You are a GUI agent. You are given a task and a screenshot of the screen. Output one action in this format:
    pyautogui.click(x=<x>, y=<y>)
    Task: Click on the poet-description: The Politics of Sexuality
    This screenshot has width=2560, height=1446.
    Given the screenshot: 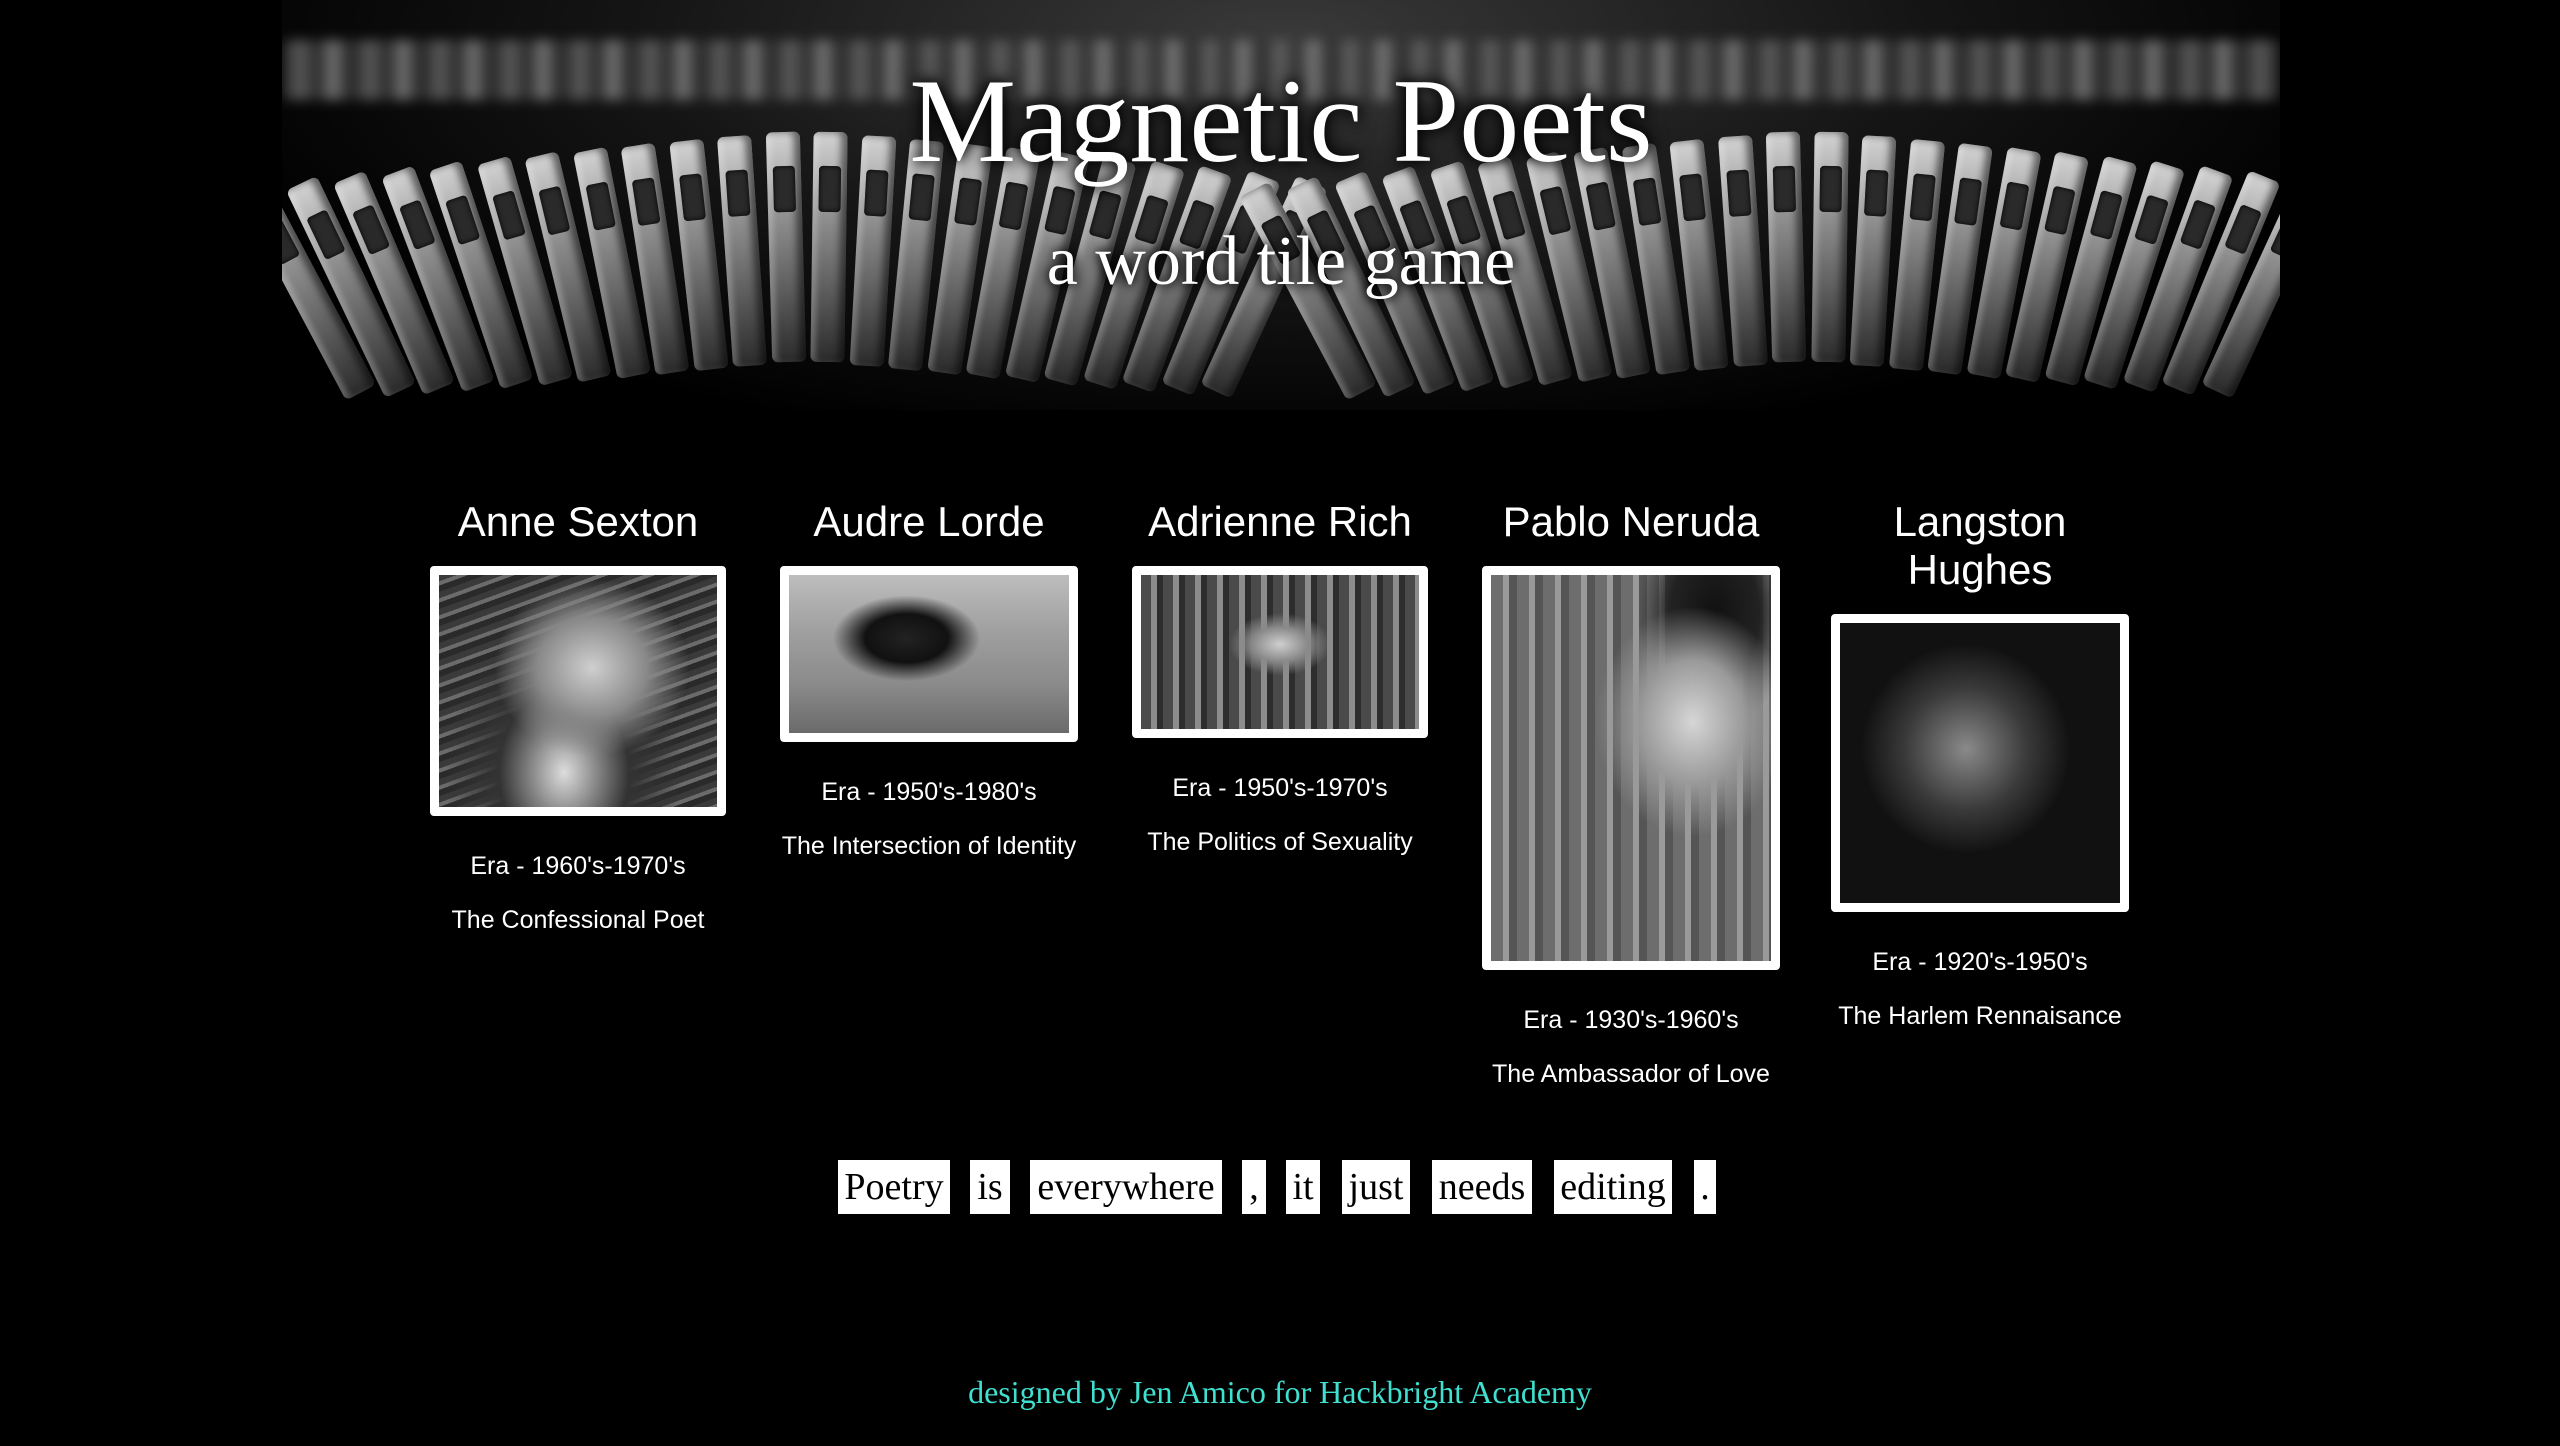 What is the action you would take?
    pyautogui.click(x=1280, y=842)
    